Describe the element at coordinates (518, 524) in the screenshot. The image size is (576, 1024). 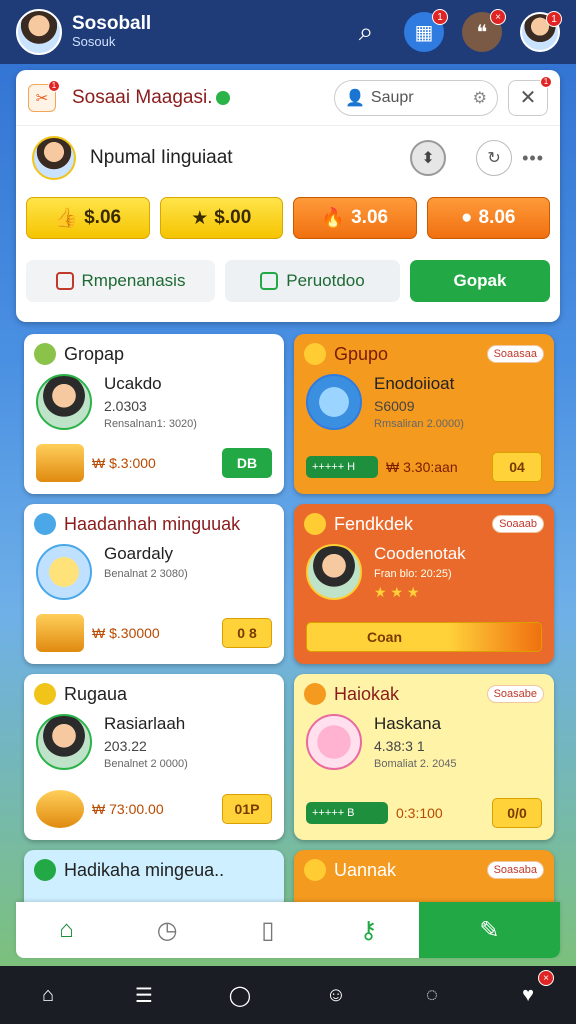
I see `status-badge: Soaaab` at that location.